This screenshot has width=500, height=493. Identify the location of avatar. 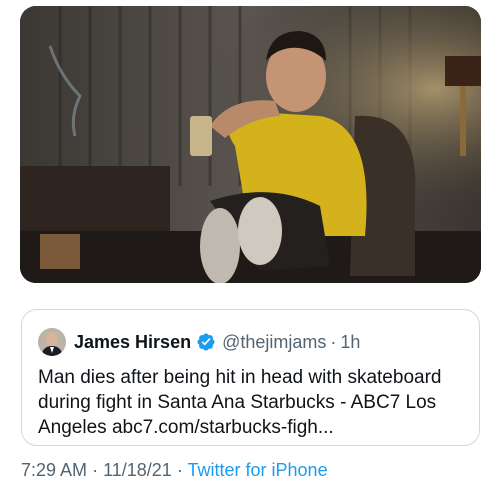
(52, 342).